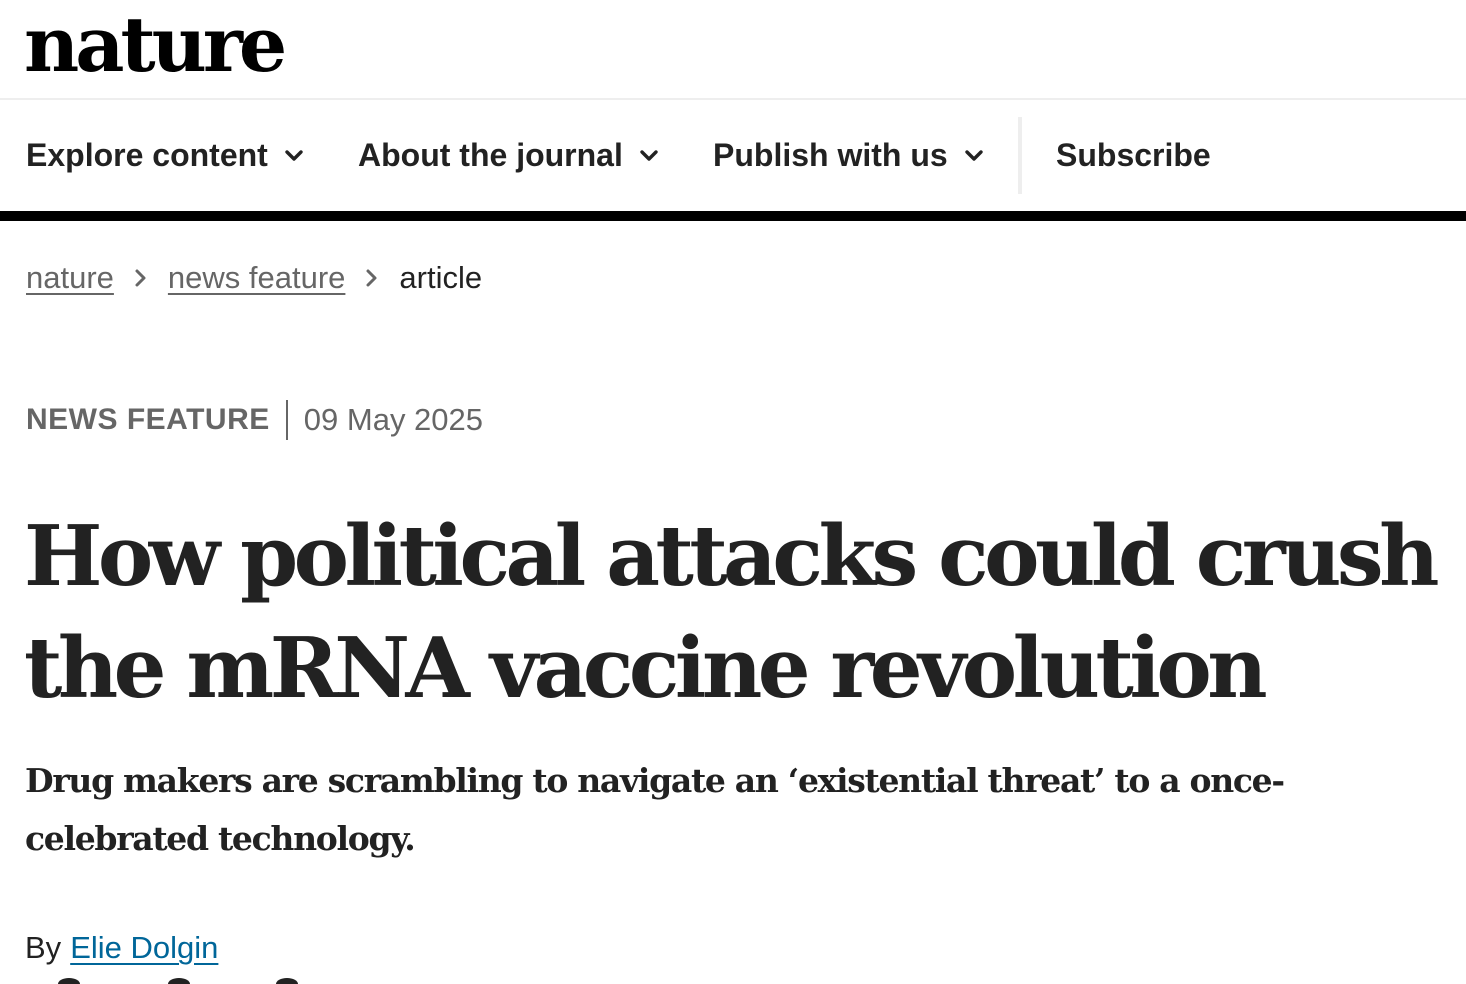 The width and height of the screenshot is (1466, 984). I want to click on subscribe-label: Subscribe, so click(1133, 155).